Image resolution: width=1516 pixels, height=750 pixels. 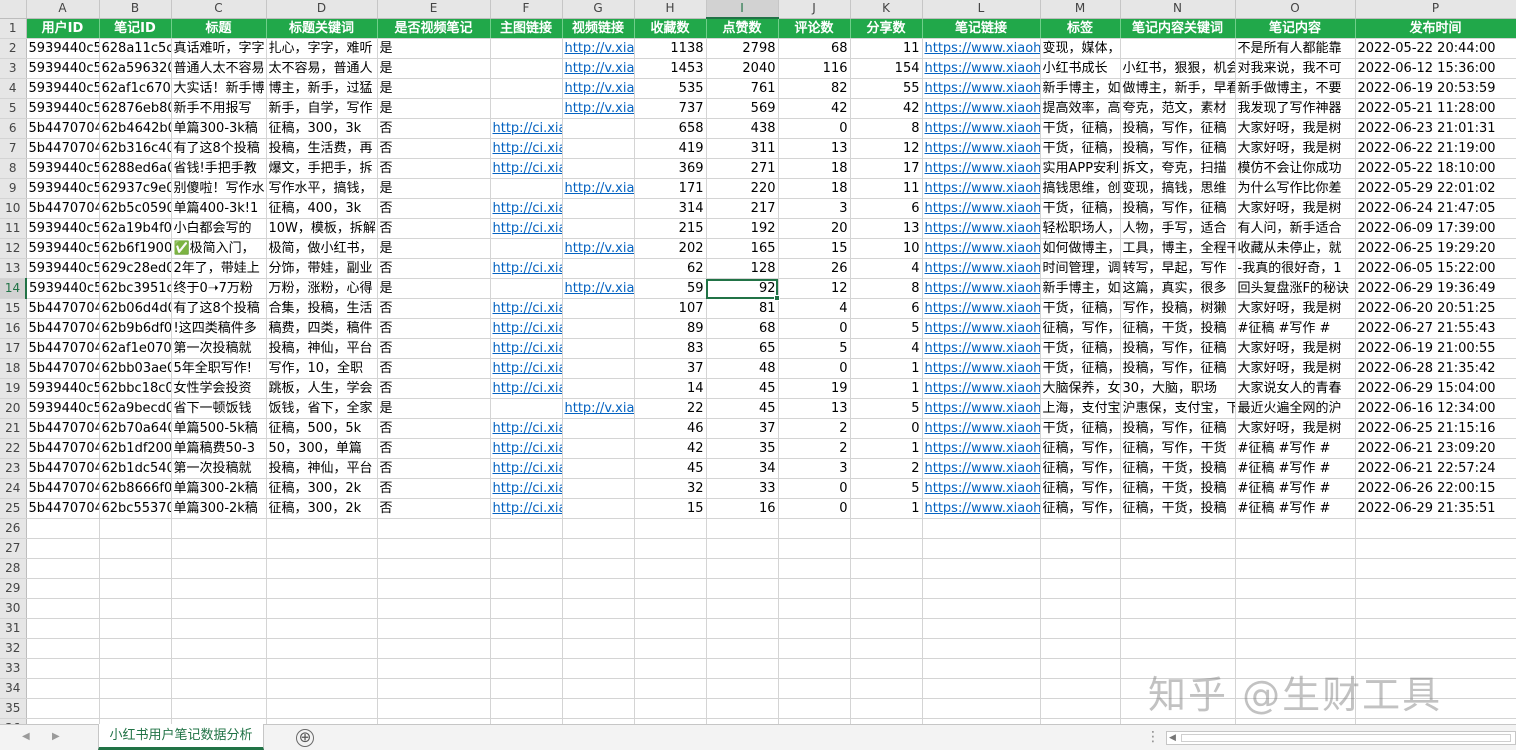 I want to click on row-number: 15, so click(x=13, y=309).